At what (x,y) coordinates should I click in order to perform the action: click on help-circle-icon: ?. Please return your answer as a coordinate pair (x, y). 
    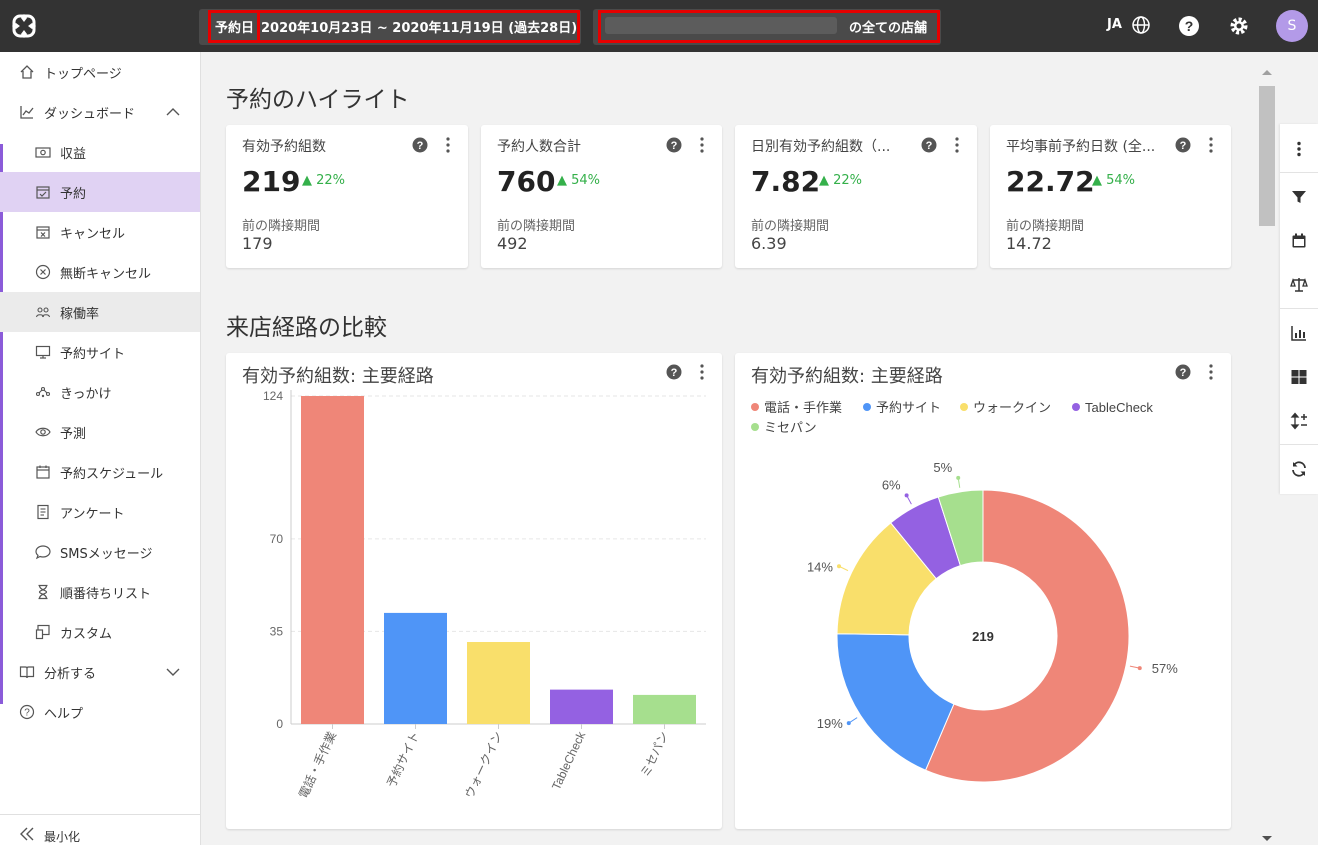
    Looking at the image, I should click on (27, 712).